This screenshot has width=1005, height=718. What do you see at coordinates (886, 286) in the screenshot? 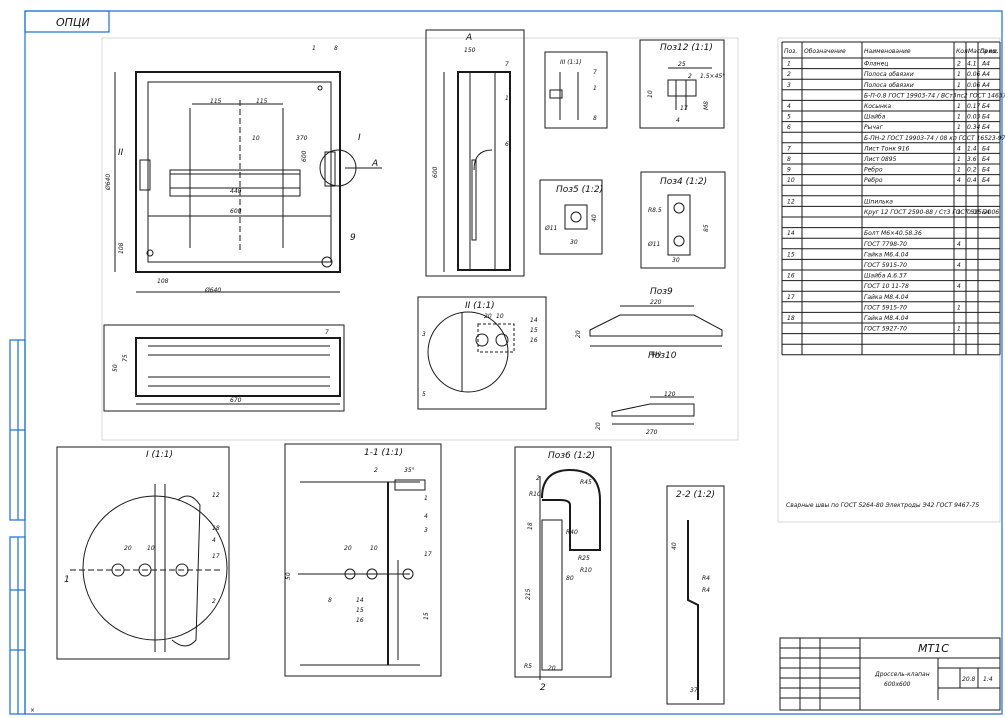
I see `bom-name-cell: ГОСТ 10 11-78` at bounding box center [886, 286].